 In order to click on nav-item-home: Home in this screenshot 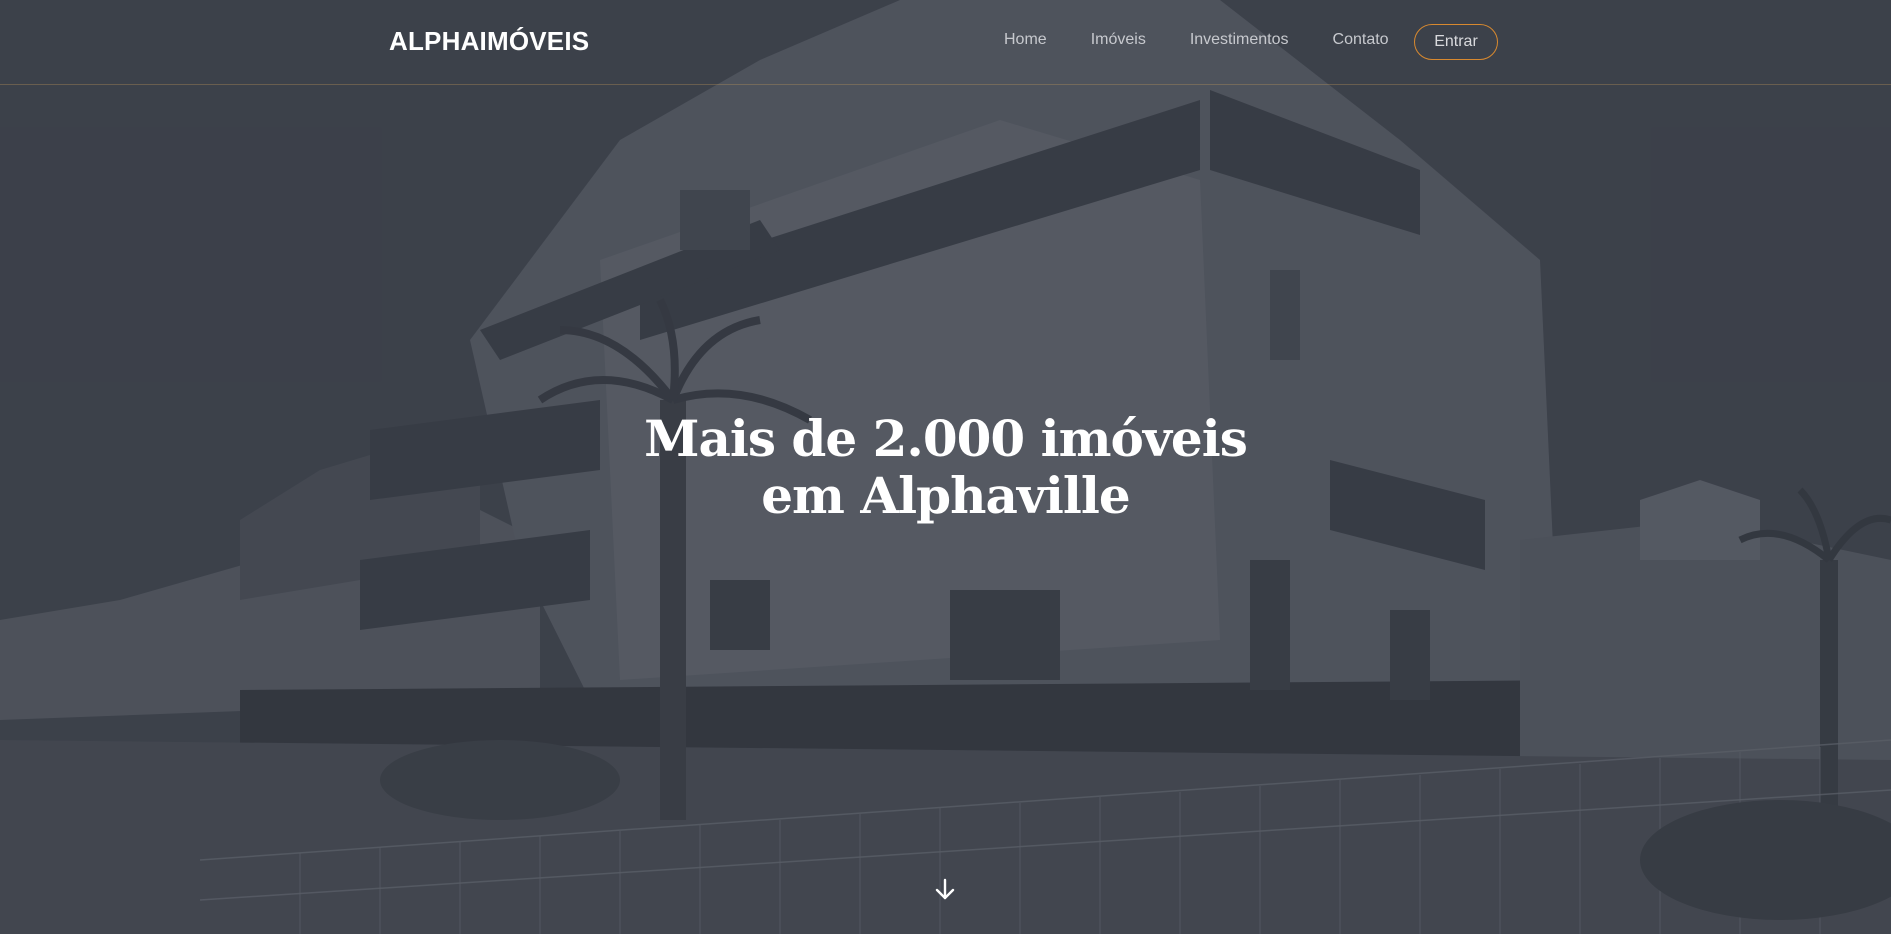, I will do `click(1025, 40)`.